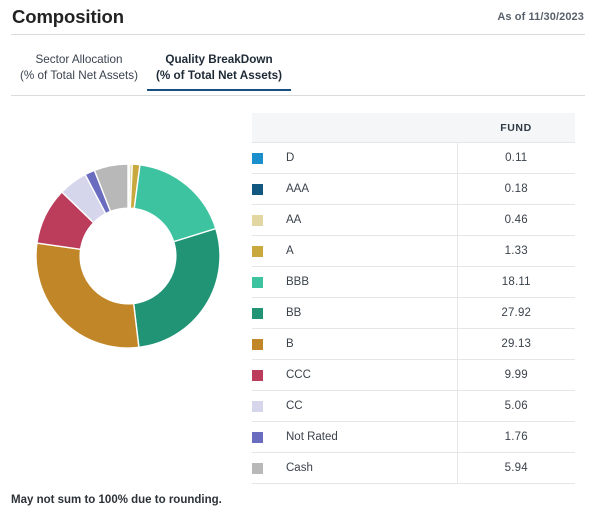 The height and width of the screenshot is (520, 596). What do you see at coordinates (354, 406) in the screenshot?
I see `cell-category: CC` at bounding box center [354, 406].